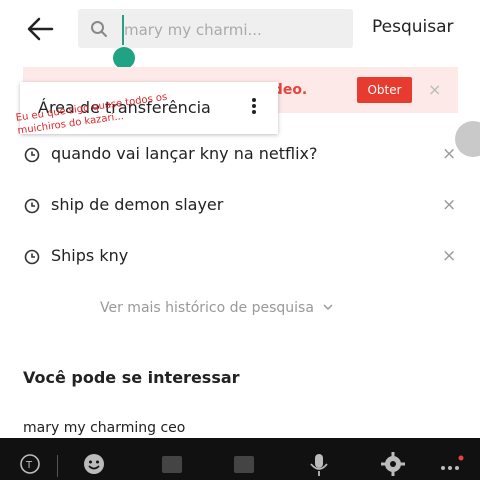  What do you see at coordinates (172, 464) in the screenshot?
I see `sticker-icon` at bounding box center [172, 464].